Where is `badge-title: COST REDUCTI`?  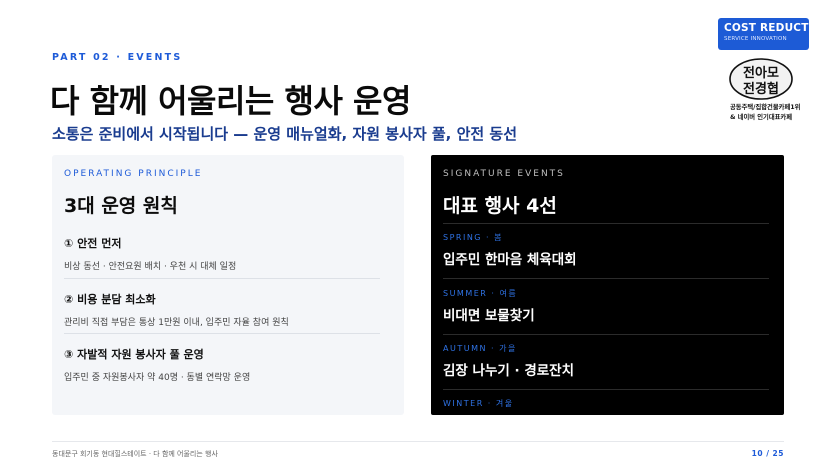 badge-title: COST REDUCTI is located at coordinates (766, 28).